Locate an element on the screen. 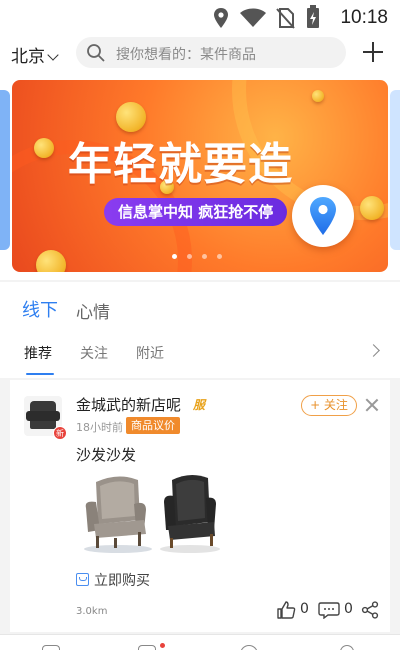  share-icon is located at coordinates (370, 610).